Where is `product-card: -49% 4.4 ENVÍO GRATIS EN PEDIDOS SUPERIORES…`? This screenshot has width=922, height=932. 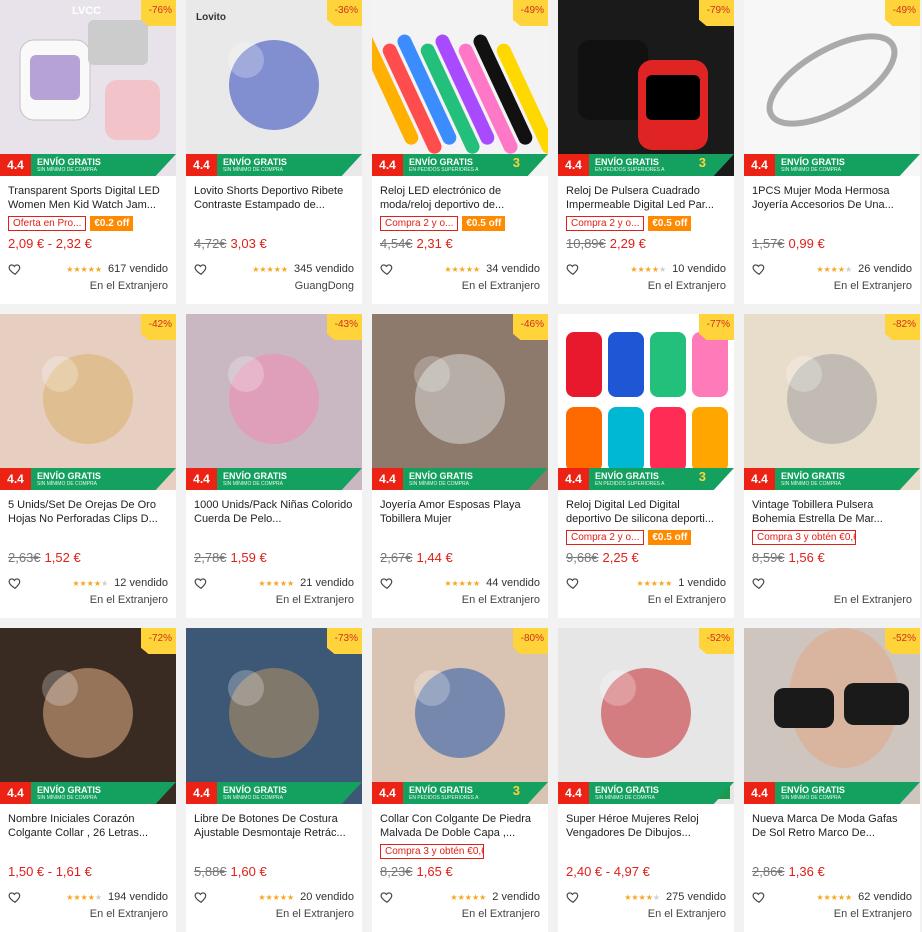 product-card: -49% 4.4 ENVÍO GRATIS EN PEDIDOS SUPERIORES… is located at coordinates (460, 152).